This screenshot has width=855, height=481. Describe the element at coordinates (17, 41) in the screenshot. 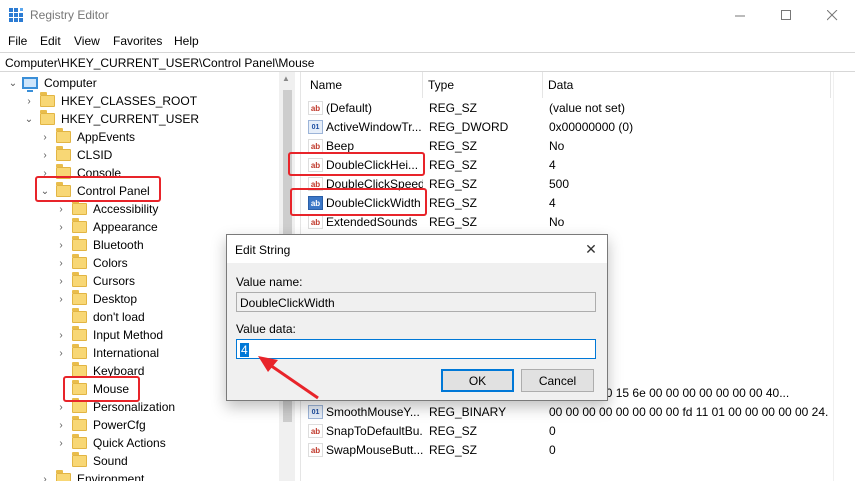

I see `menu-file: File` at that location.